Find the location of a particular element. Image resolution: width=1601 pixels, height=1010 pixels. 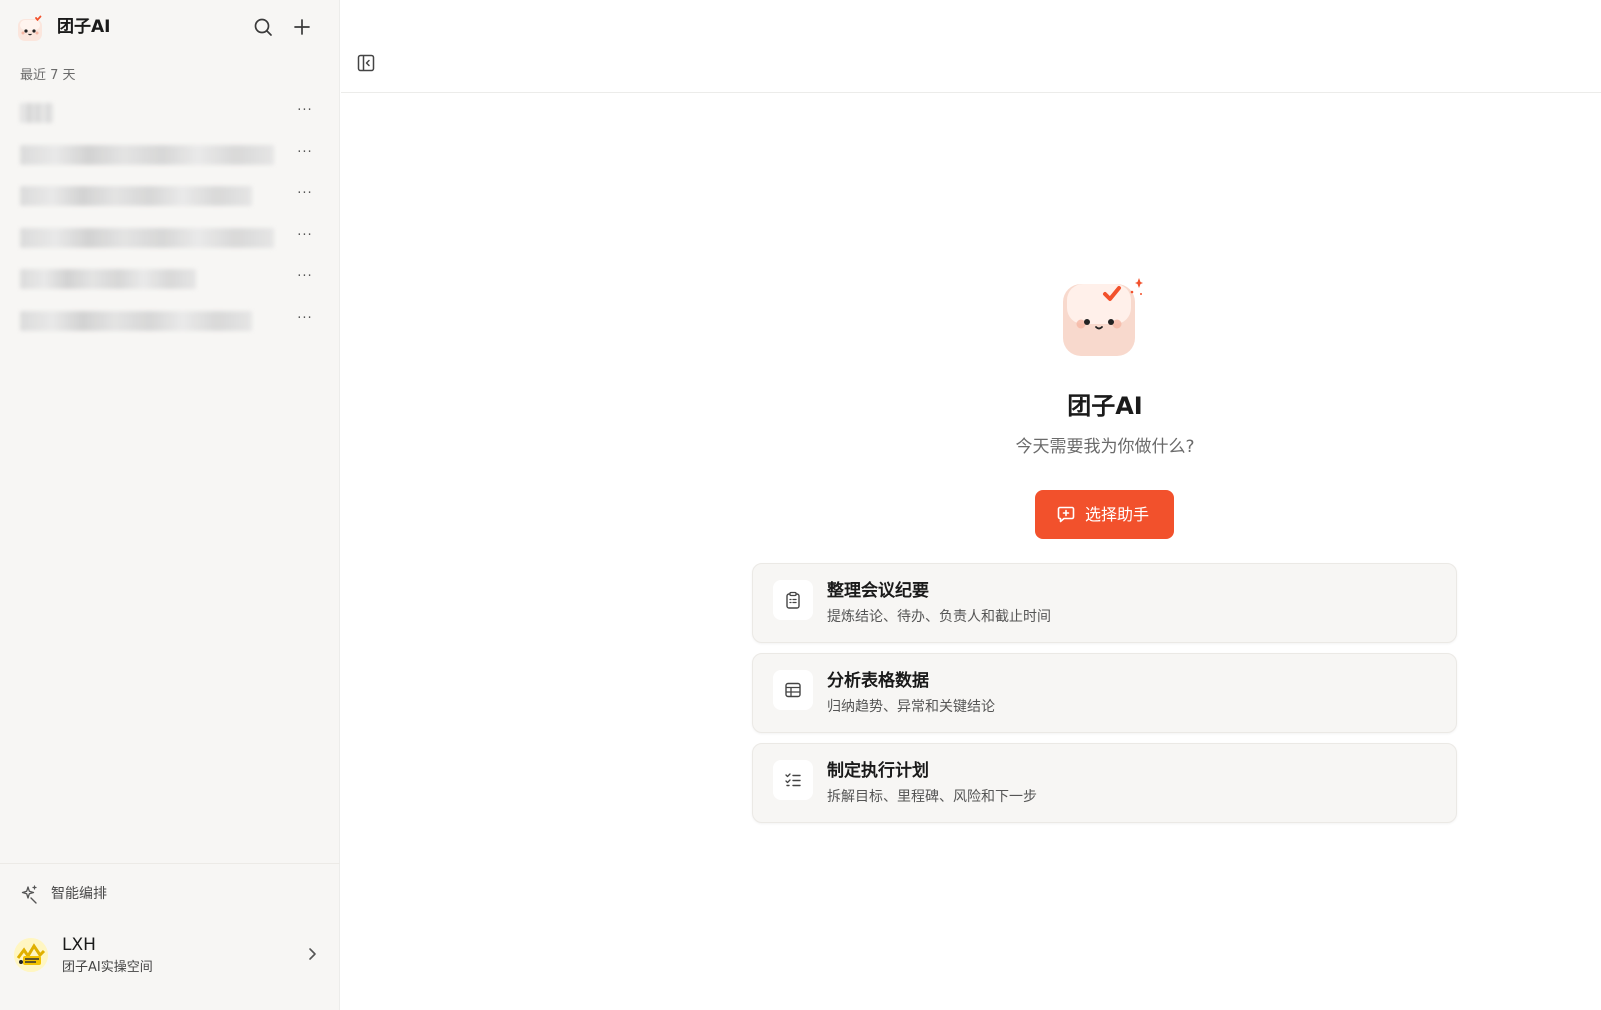

checklist-icon is located at coordinates (793, 780).